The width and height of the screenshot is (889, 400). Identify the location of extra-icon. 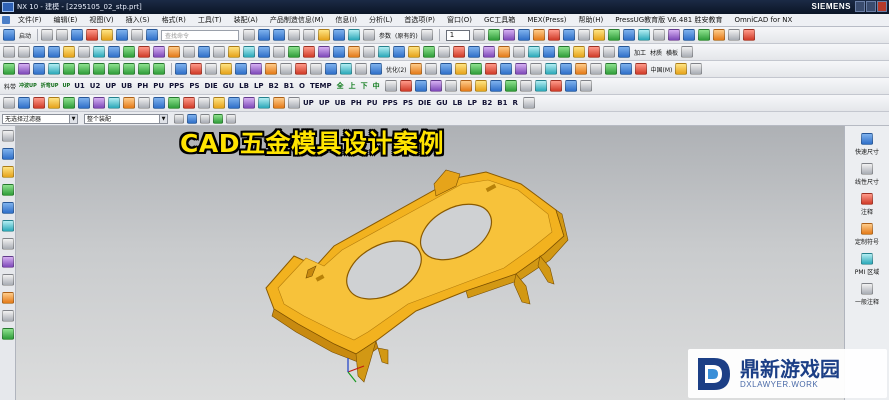
(528, 103).